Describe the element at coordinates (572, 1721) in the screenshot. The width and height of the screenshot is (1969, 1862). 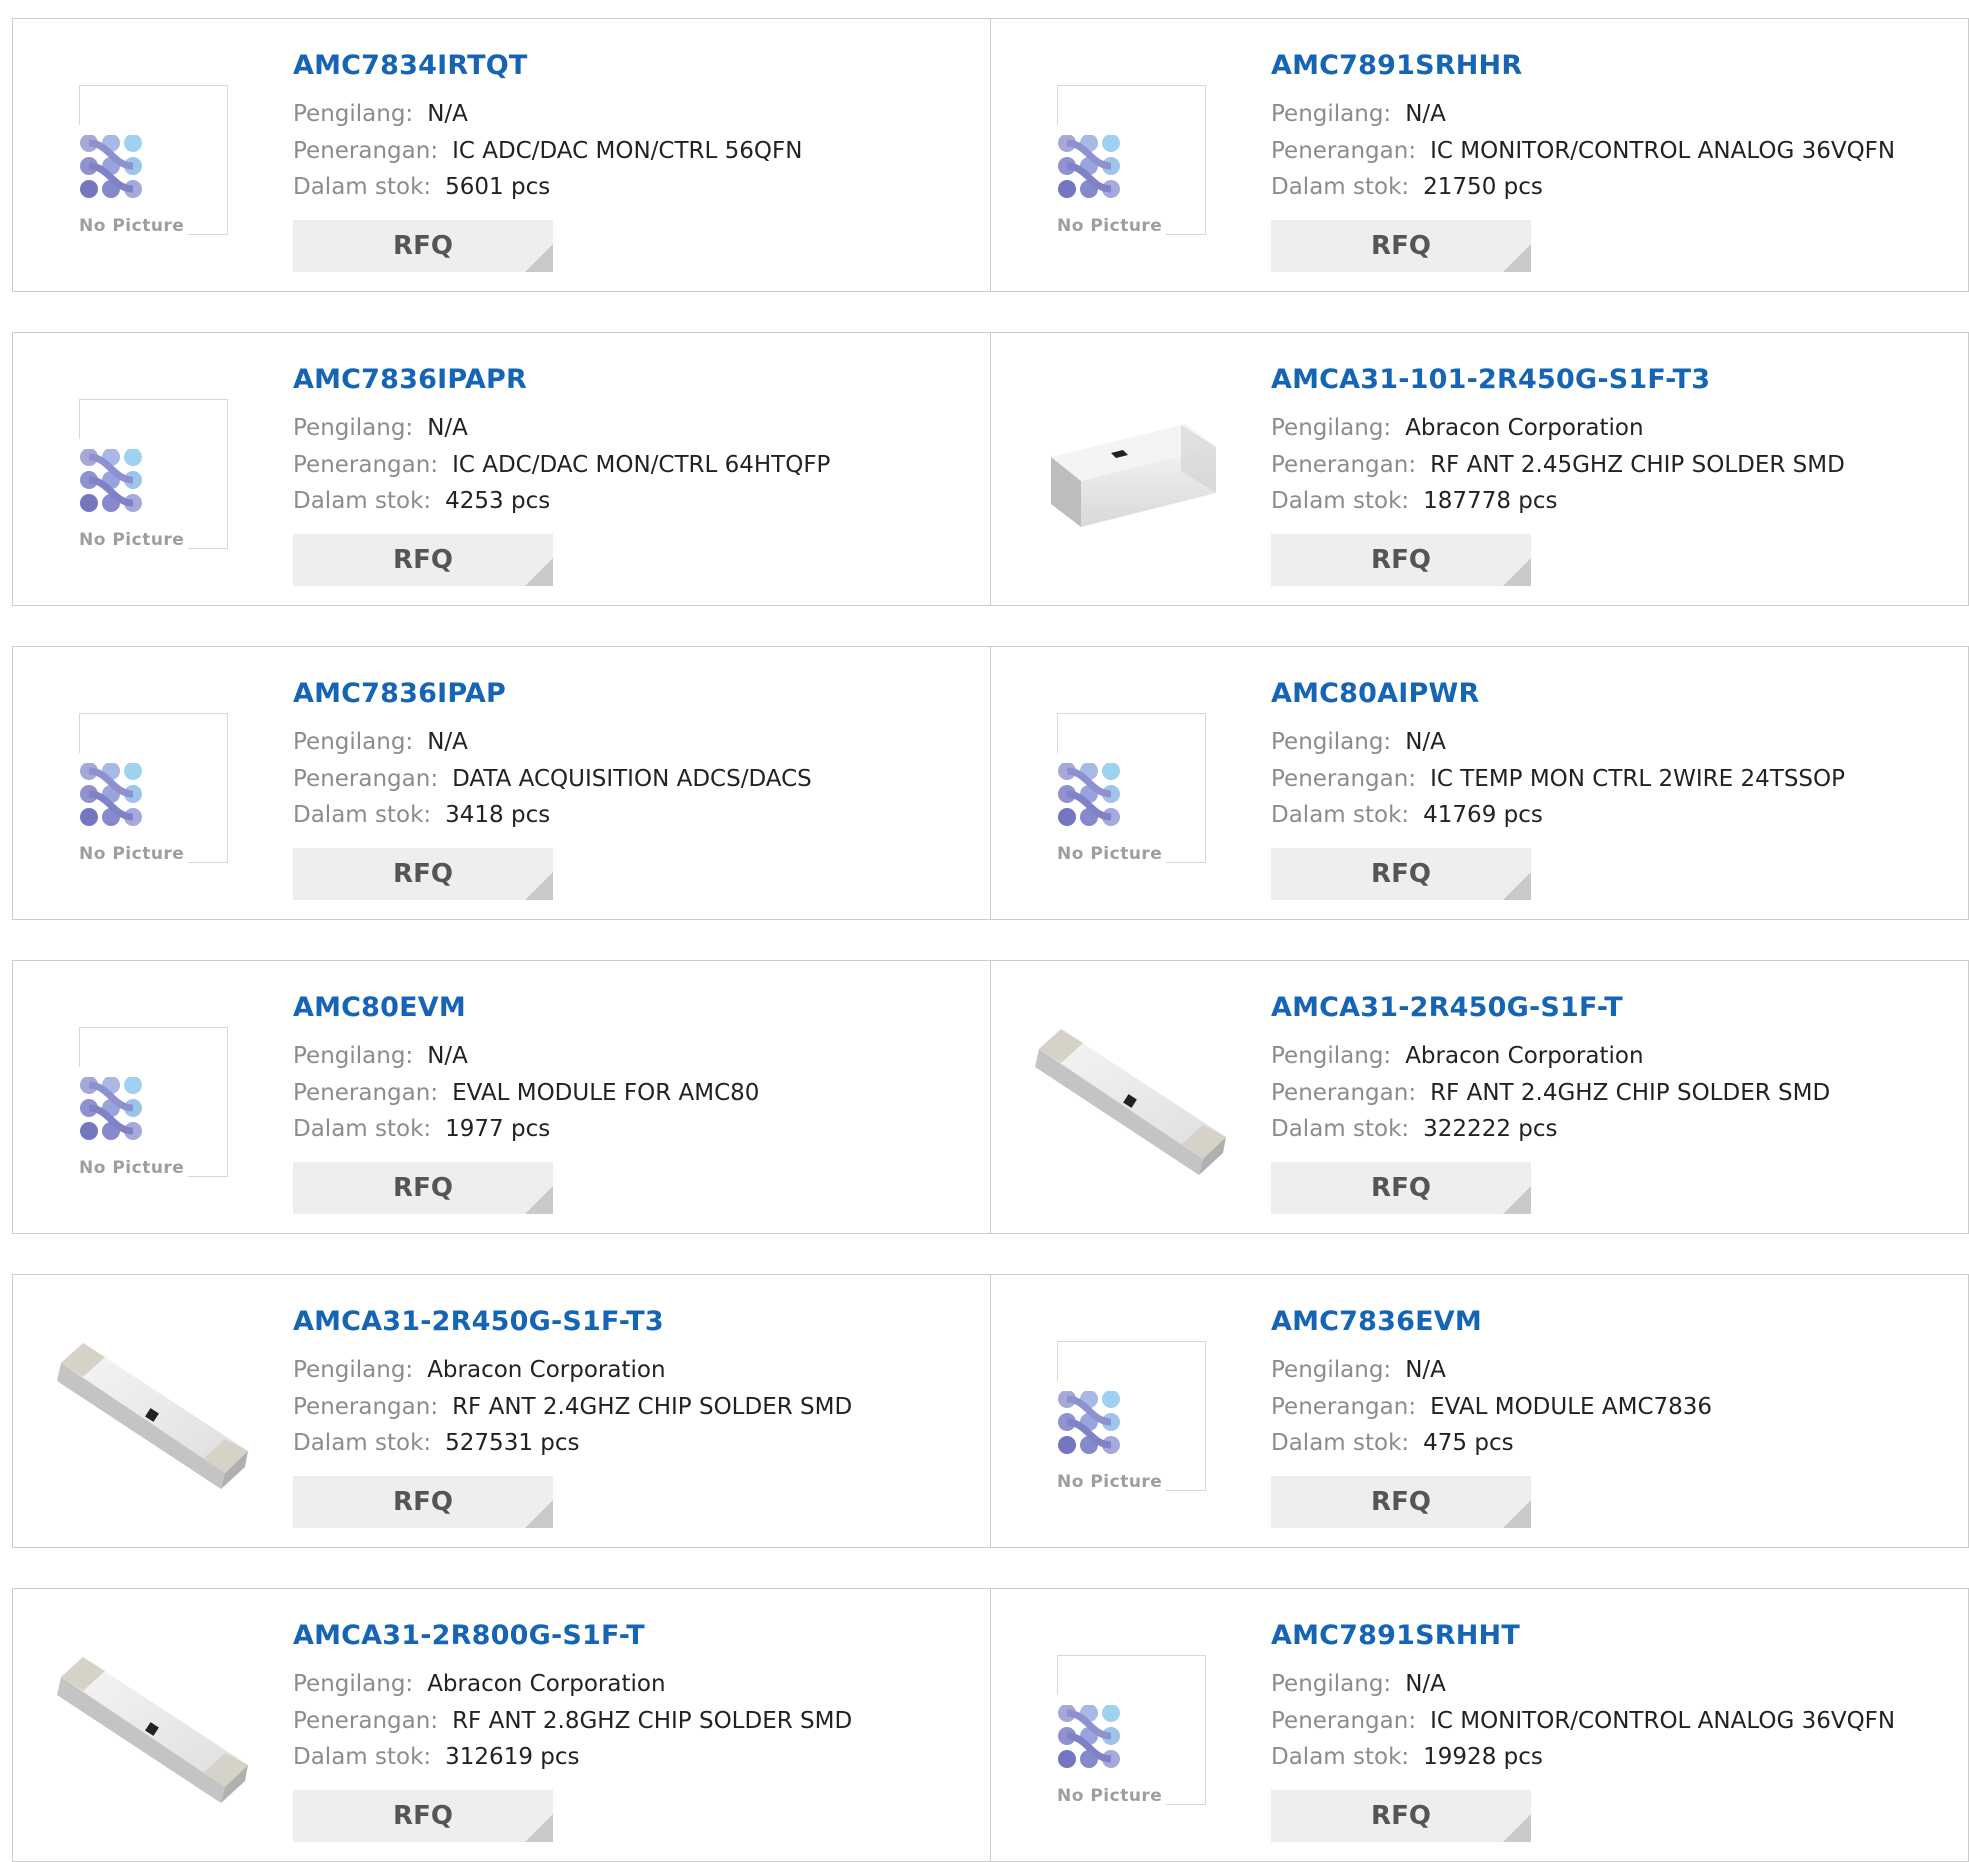
I see `description-row: Penerangan: RF ANT 2.8GHZ CHIP SOLDER SMD` at that location.